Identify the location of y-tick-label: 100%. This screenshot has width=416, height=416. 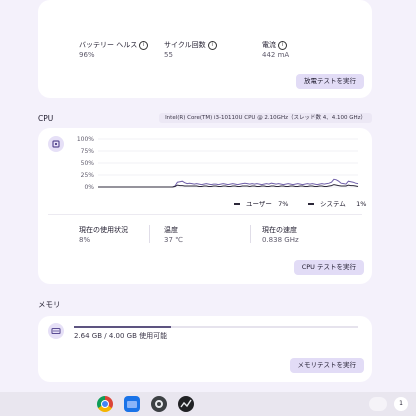
(85, 139).